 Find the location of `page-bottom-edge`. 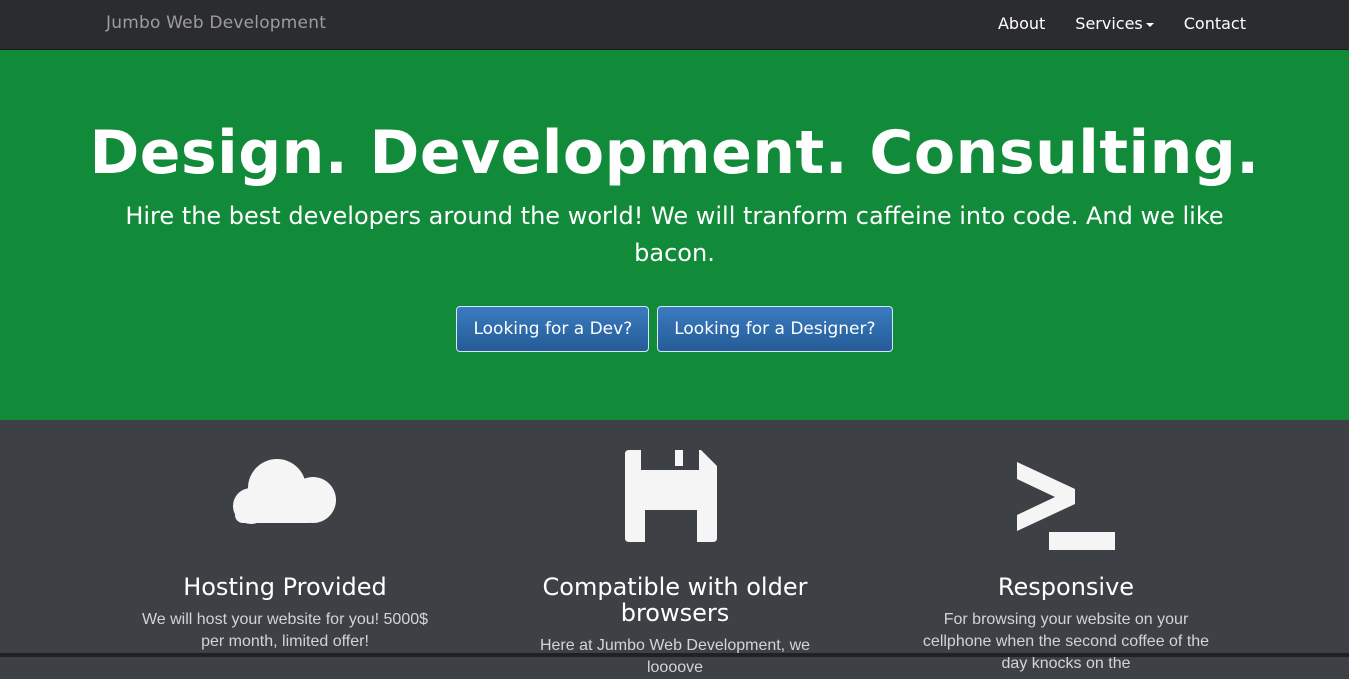

page-bottom-edge is located at coordinates (674, 655).